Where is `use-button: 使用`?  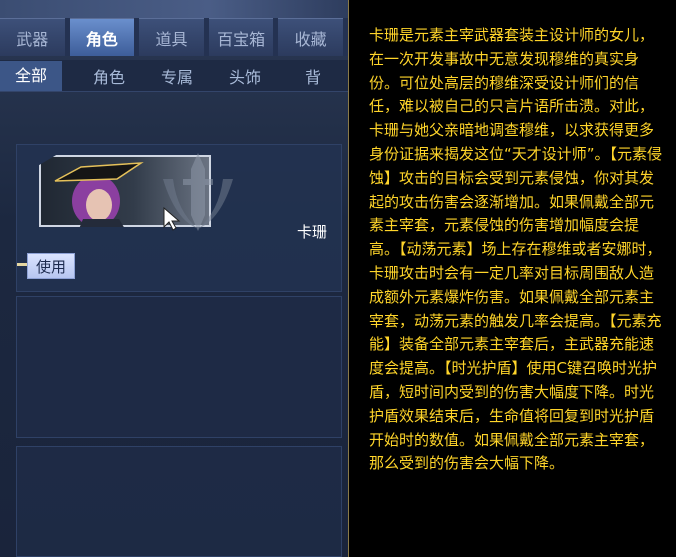
use-button: 使用 is located at coordinates (51, 266).